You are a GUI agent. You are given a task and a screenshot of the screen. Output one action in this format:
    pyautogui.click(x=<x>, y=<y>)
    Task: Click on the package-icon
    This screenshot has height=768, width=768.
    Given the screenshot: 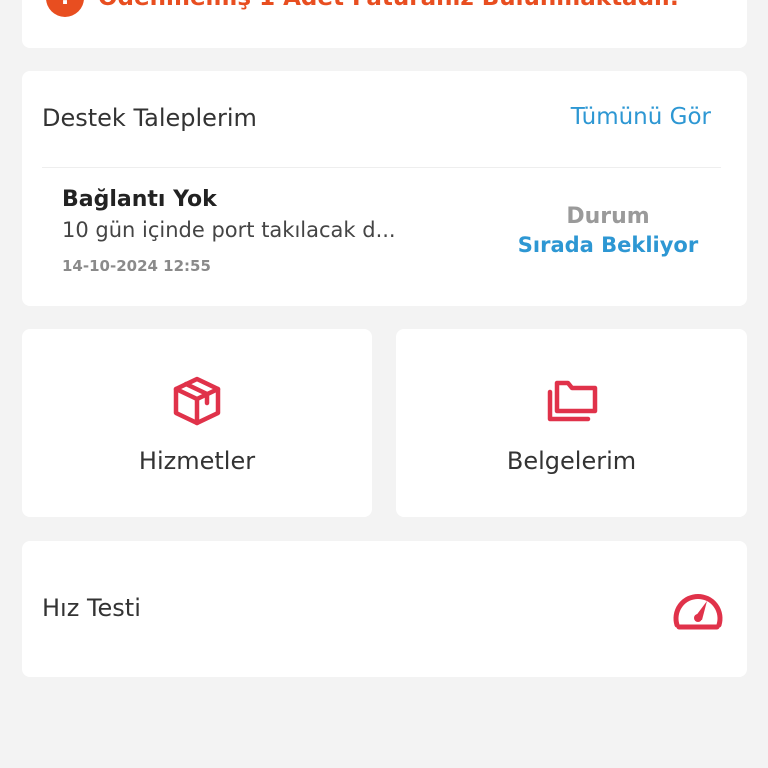 What is the action you would take?
    pyautogui.click(x=197, y=401)
    